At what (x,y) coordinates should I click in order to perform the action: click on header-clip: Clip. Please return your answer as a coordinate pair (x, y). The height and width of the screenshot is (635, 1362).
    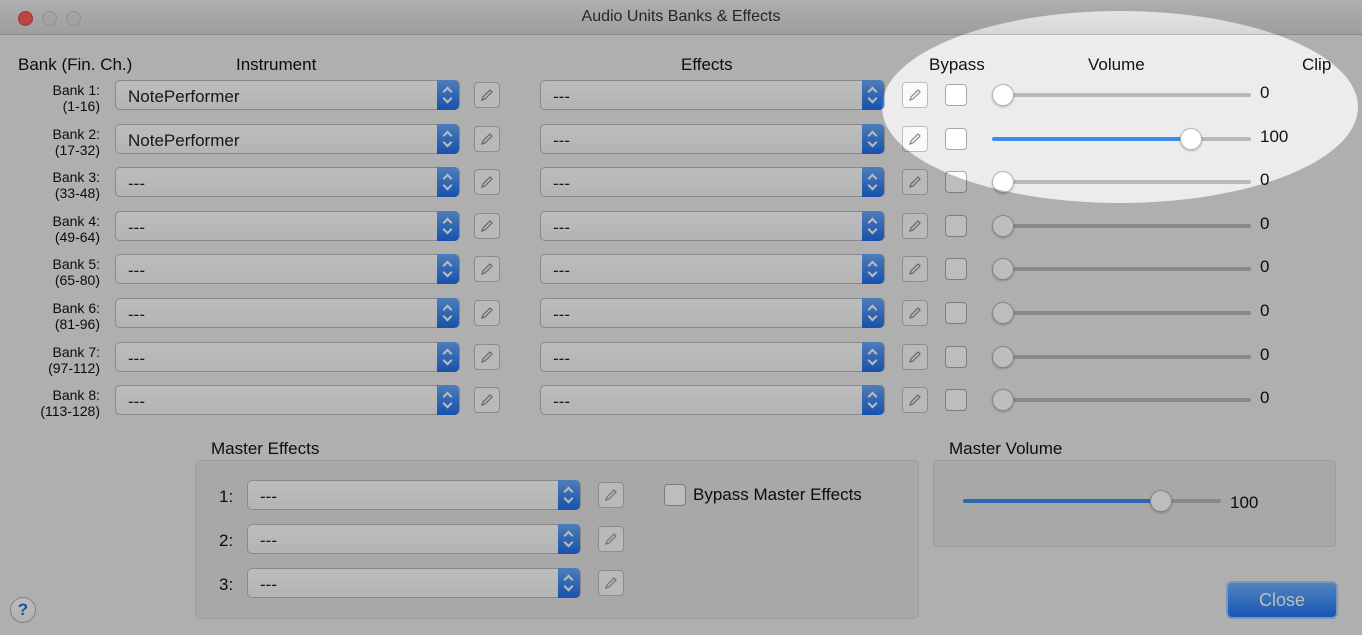
    Looking at the image, I should click on (1317, 64).